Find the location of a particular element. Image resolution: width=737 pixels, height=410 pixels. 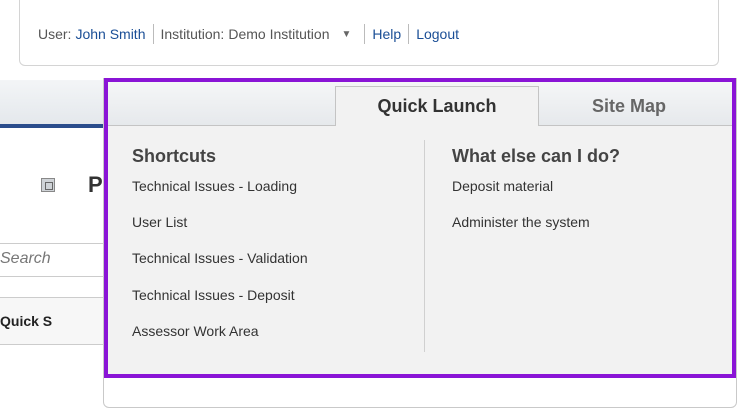

search-placeholder: Search is located at coordinates (25, 258).